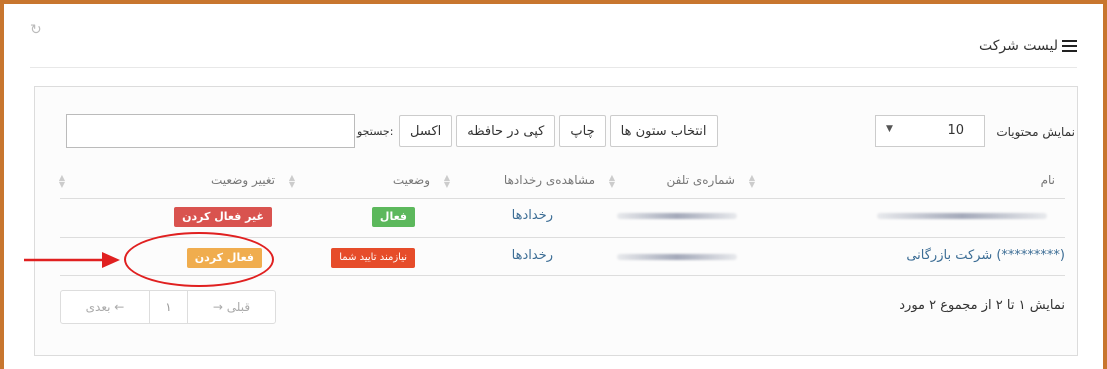 The height and width of the screenshot is (369, 1107). I want to click on excel-button: اکسل, so click(426, 131).